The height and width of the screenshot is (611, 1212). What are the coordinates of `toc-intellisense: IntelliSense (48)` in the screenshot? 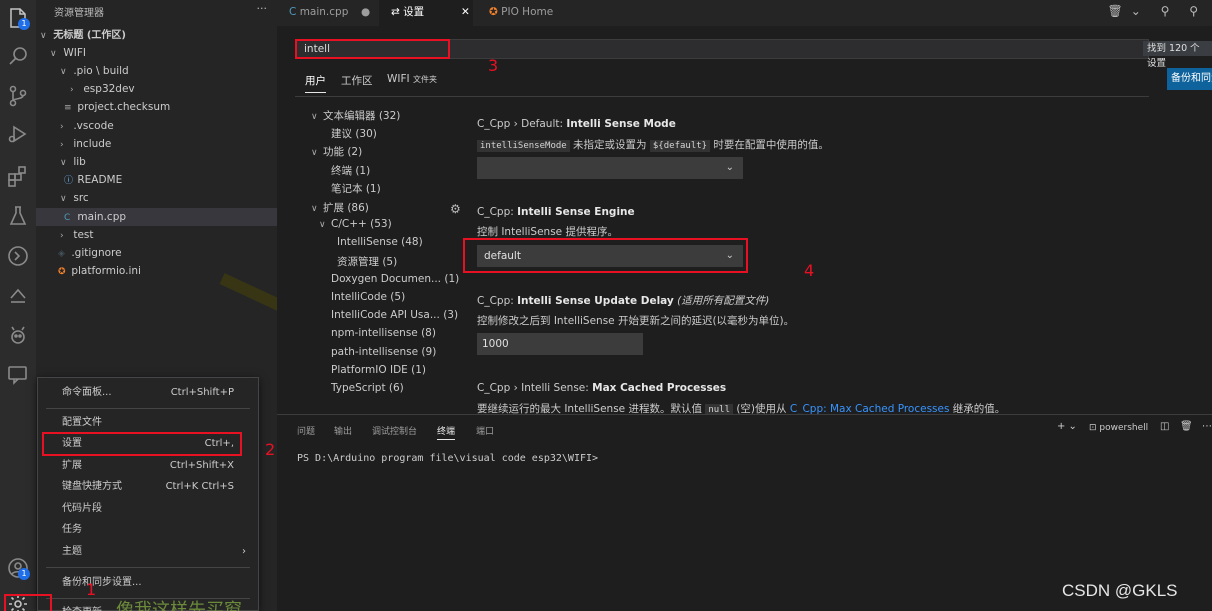 It's located at (380, 242).